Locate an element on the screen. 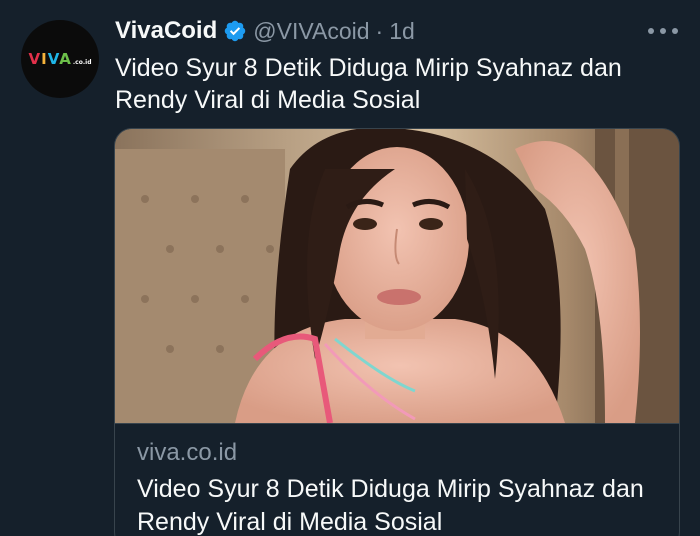 The height and width of the screenshot is (536, 700). display-name: VivaCoid is located at coordinates (166, 31).